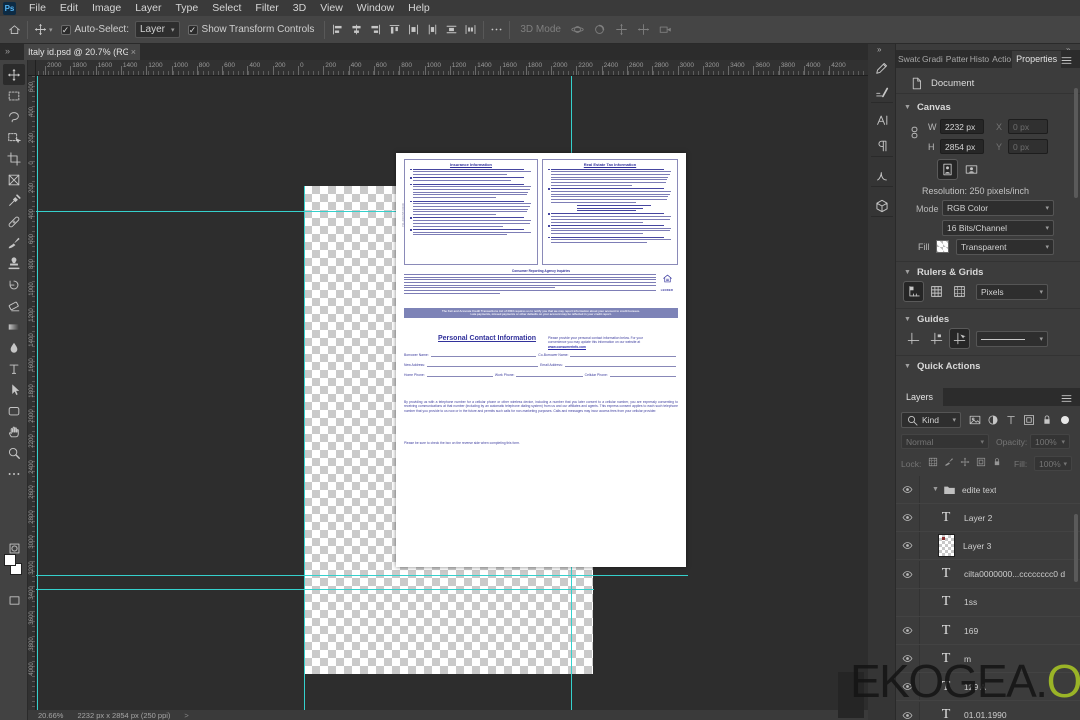  I want to click on layer-row-layer-2: T Layer 2, so click(988, 518).